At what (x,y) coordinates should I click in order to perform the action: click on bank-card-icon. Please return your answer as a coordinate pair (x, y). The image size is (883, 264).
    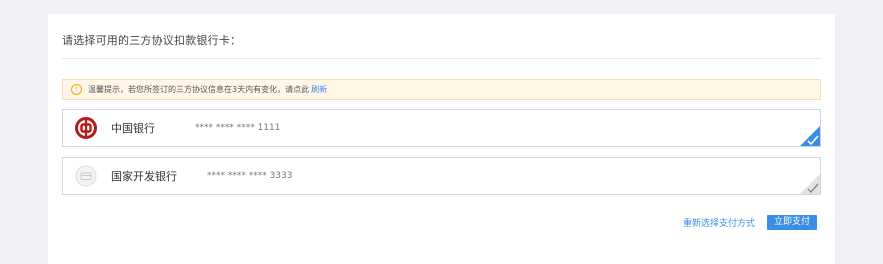
    Looking at the image, I should click on (86, 176).